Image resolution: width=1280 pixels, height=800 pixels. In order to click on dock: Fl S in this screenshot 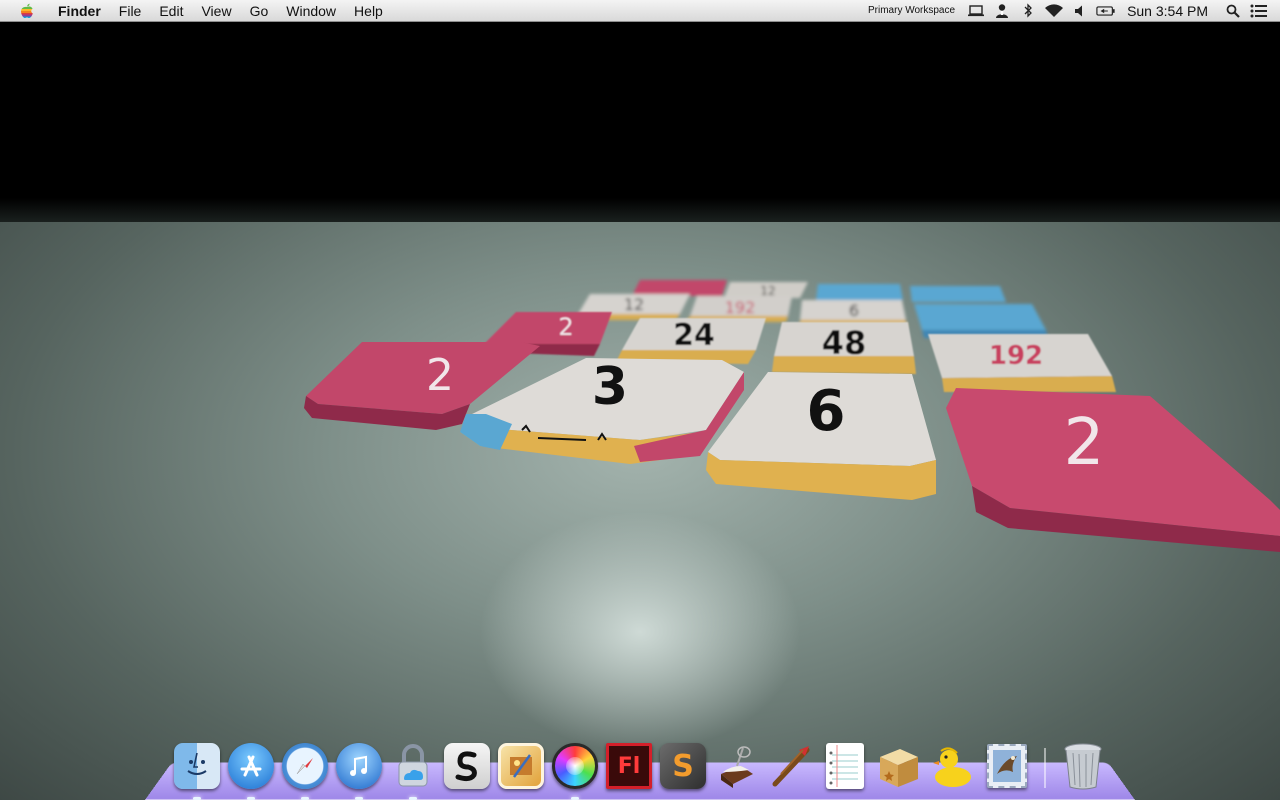, I will do `click(640, 767)`.